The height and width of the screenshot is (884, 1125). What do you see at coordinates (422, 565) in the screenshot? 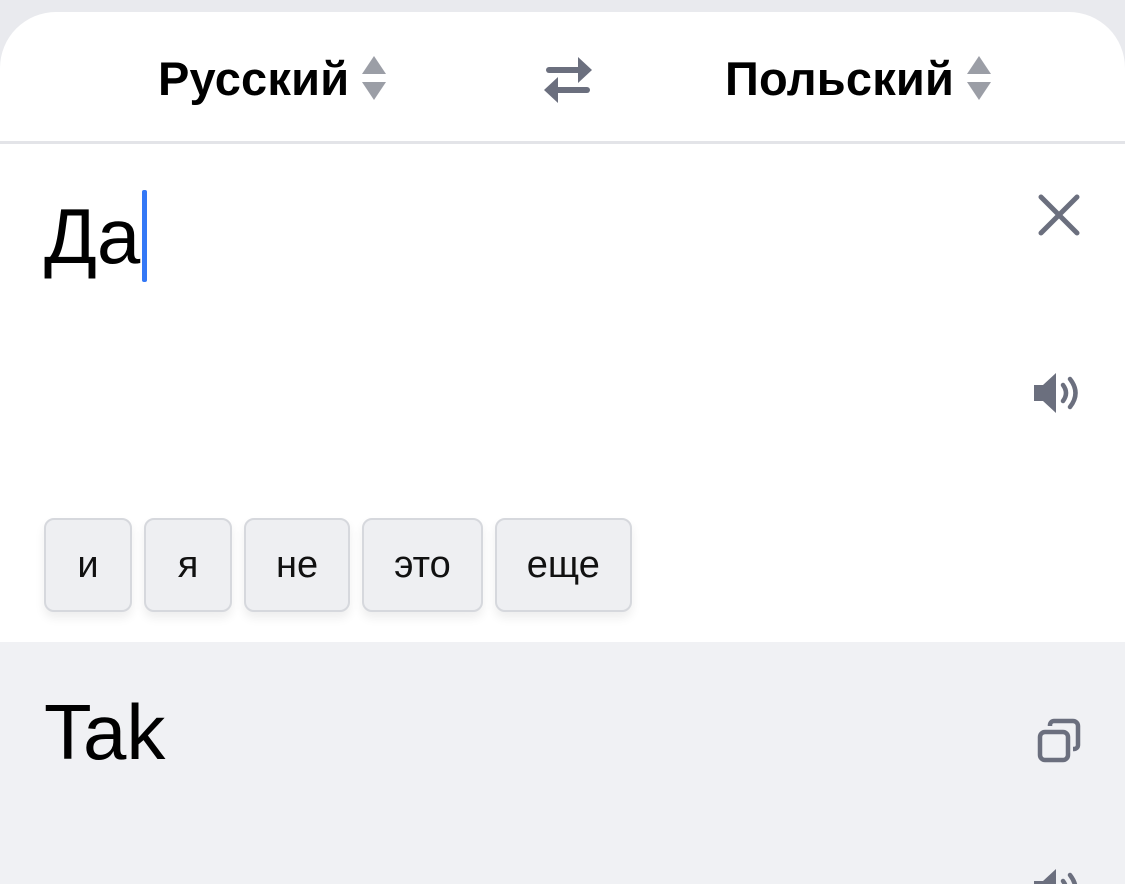
I see `suggestion-chip: это` at bounding box center [422, 565].